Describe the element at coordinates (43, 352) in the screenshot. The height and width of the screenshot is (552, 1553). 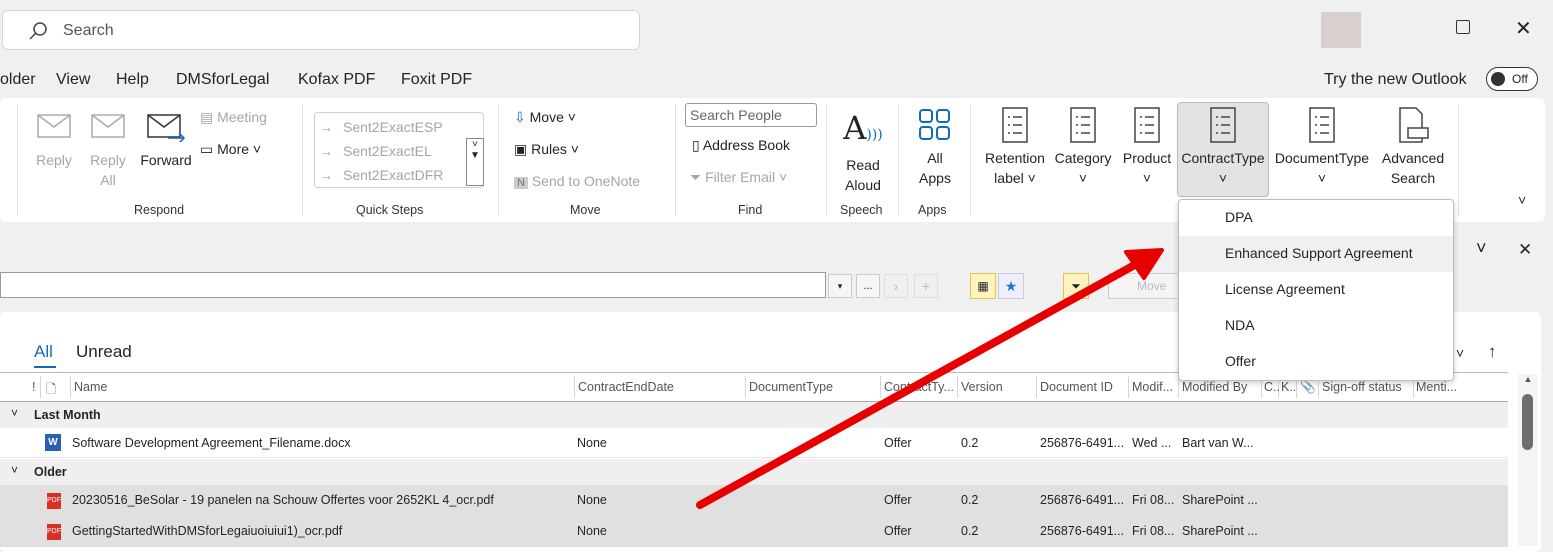
I see `tab-all: All` at that location.